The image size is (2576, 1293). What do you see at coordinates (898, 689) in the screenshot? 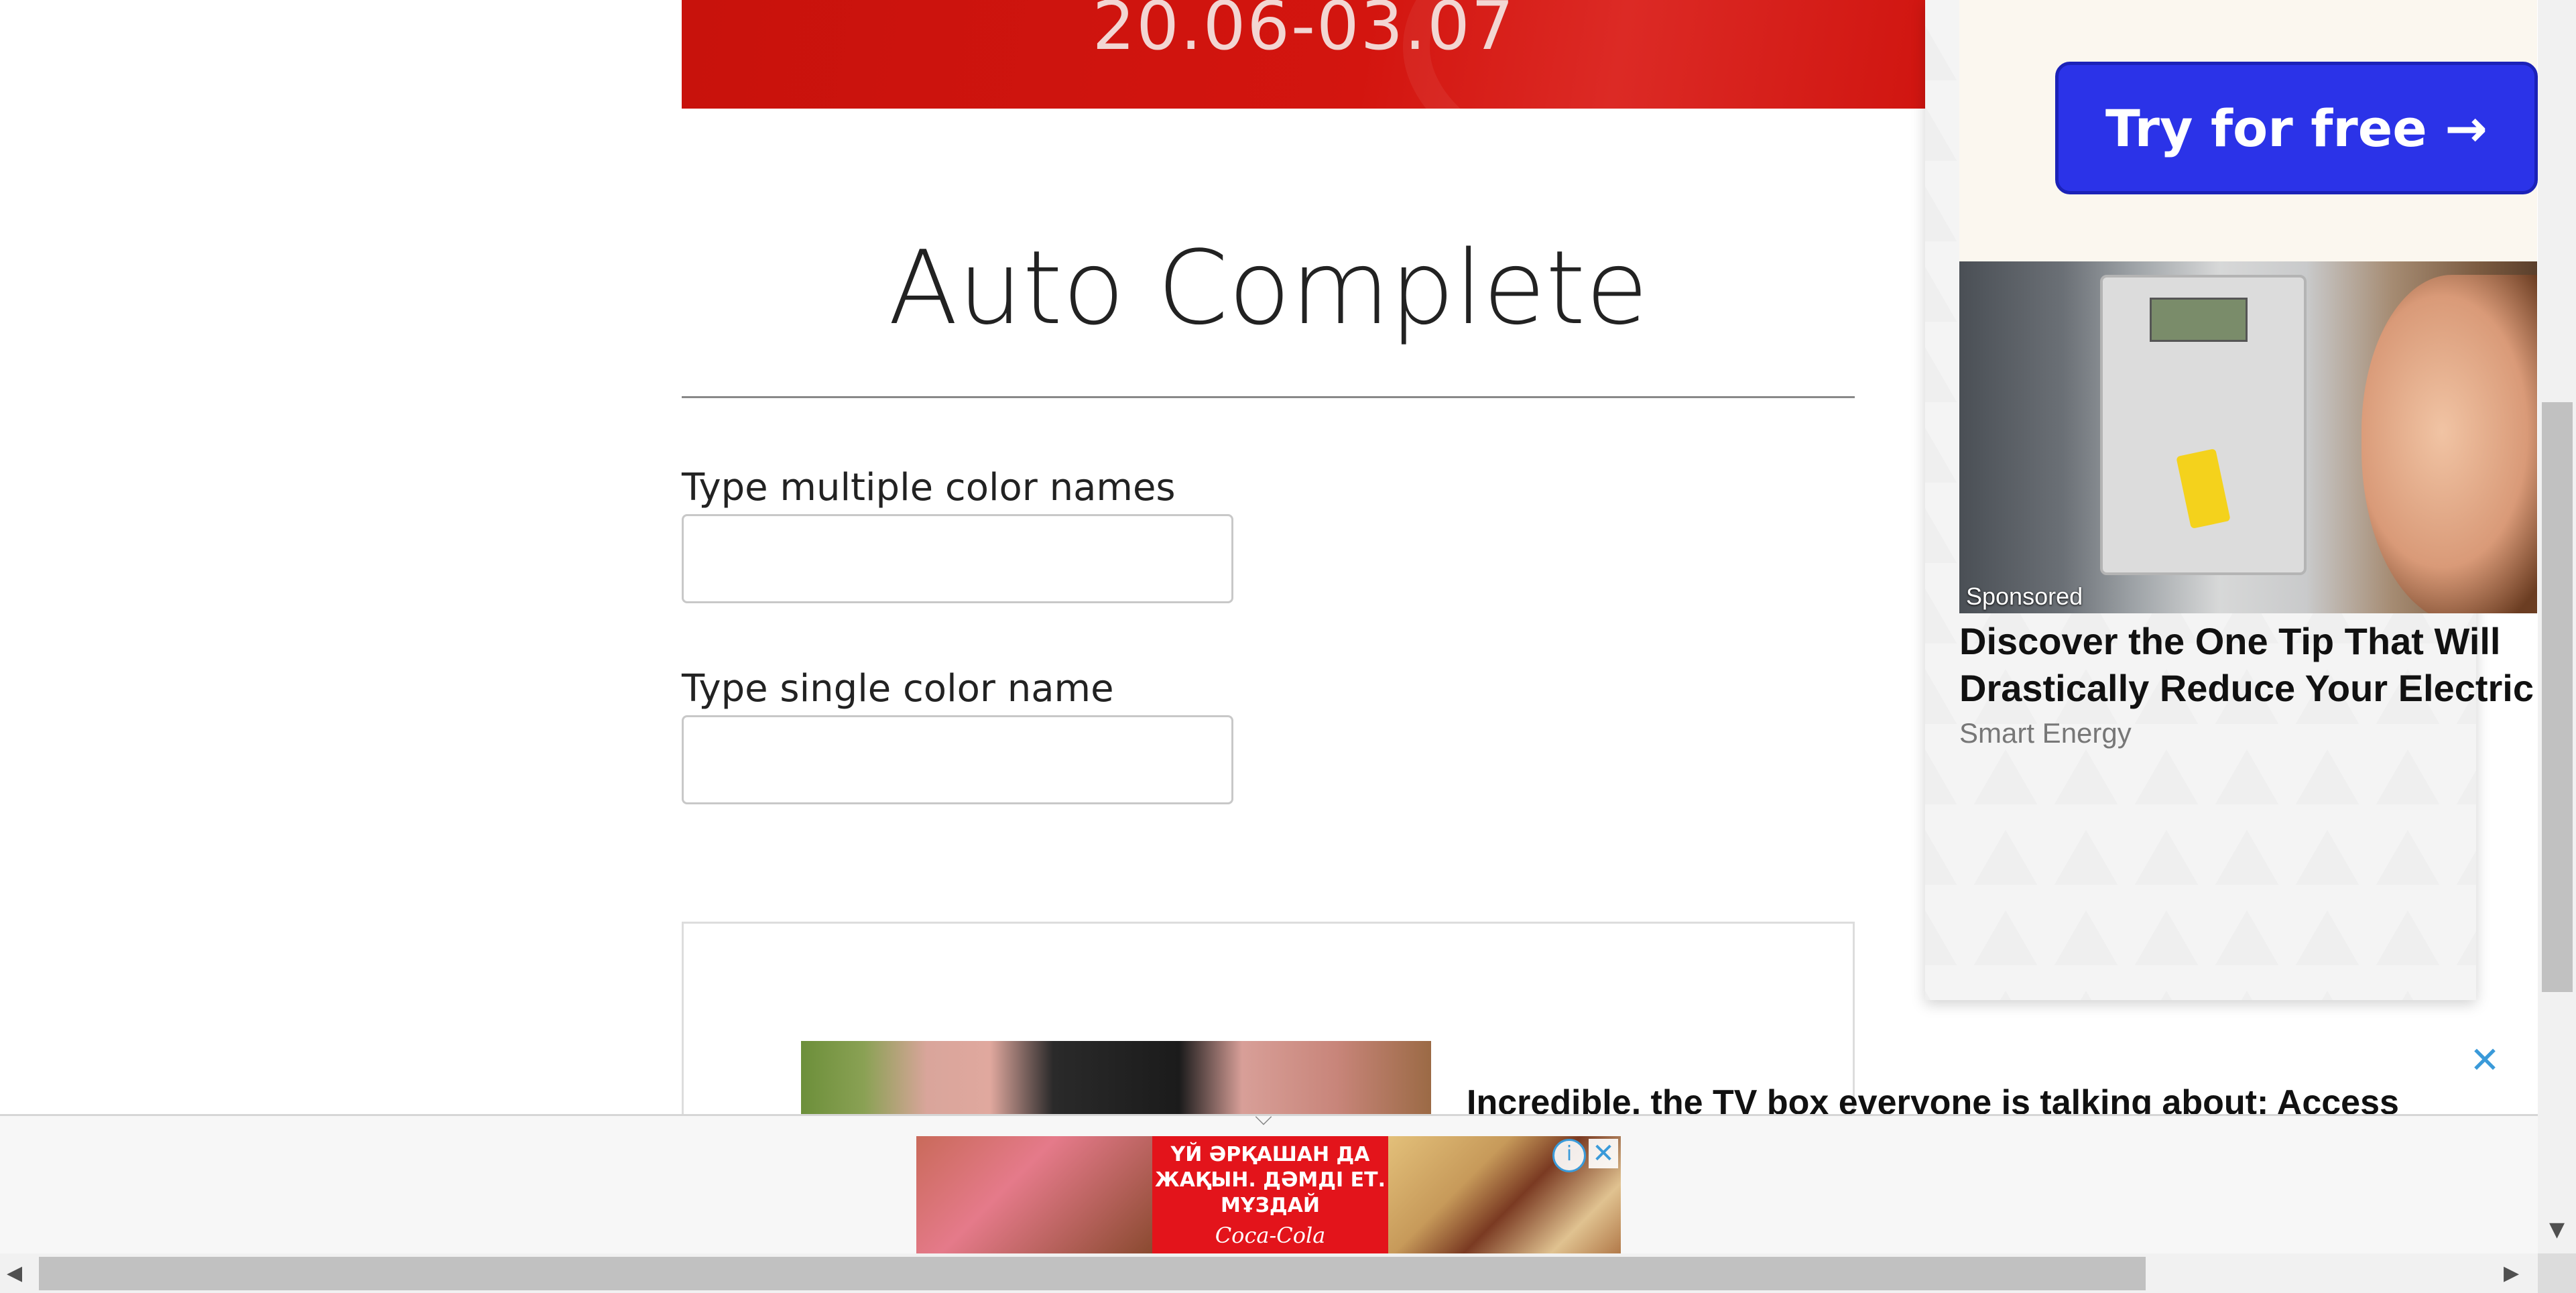
I see `single-color-label: Type single color name` at bounding box center [898, 689].